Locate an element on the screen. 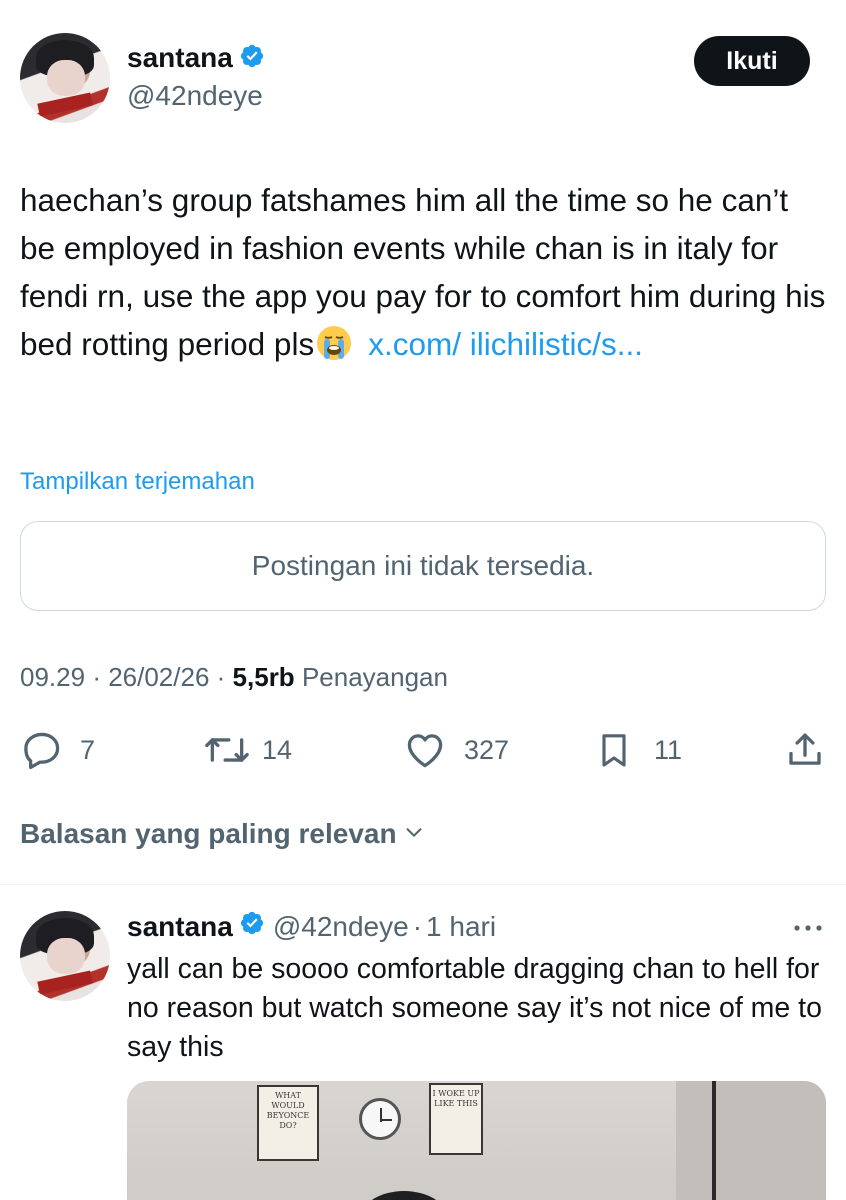 This screenshot has width=846, height=1200. unavailable-text: Postingan ini tidak tersedia. is located at coordinates (423, 565).